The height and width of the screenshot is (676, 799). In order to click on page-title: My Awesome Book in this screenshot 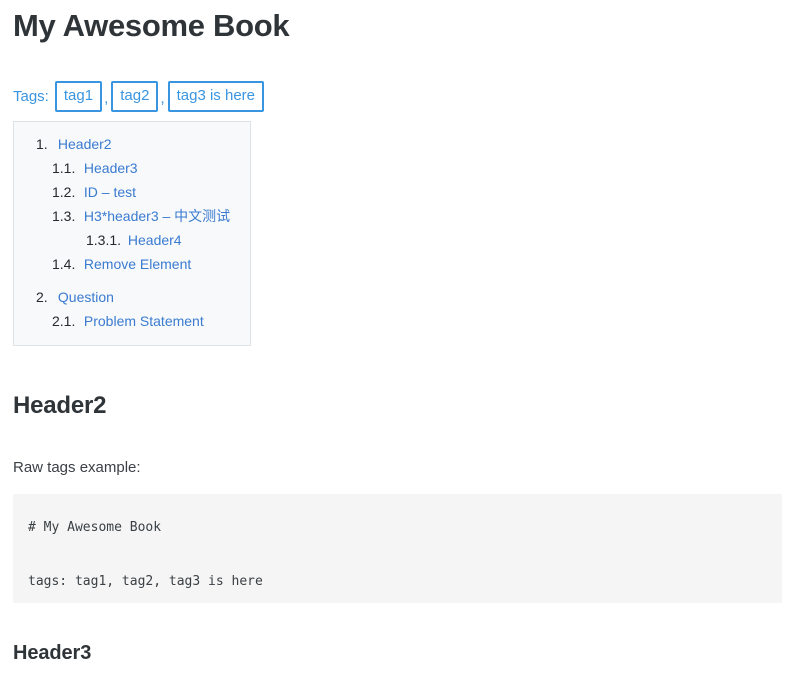, I will do `click(151, 25)`.